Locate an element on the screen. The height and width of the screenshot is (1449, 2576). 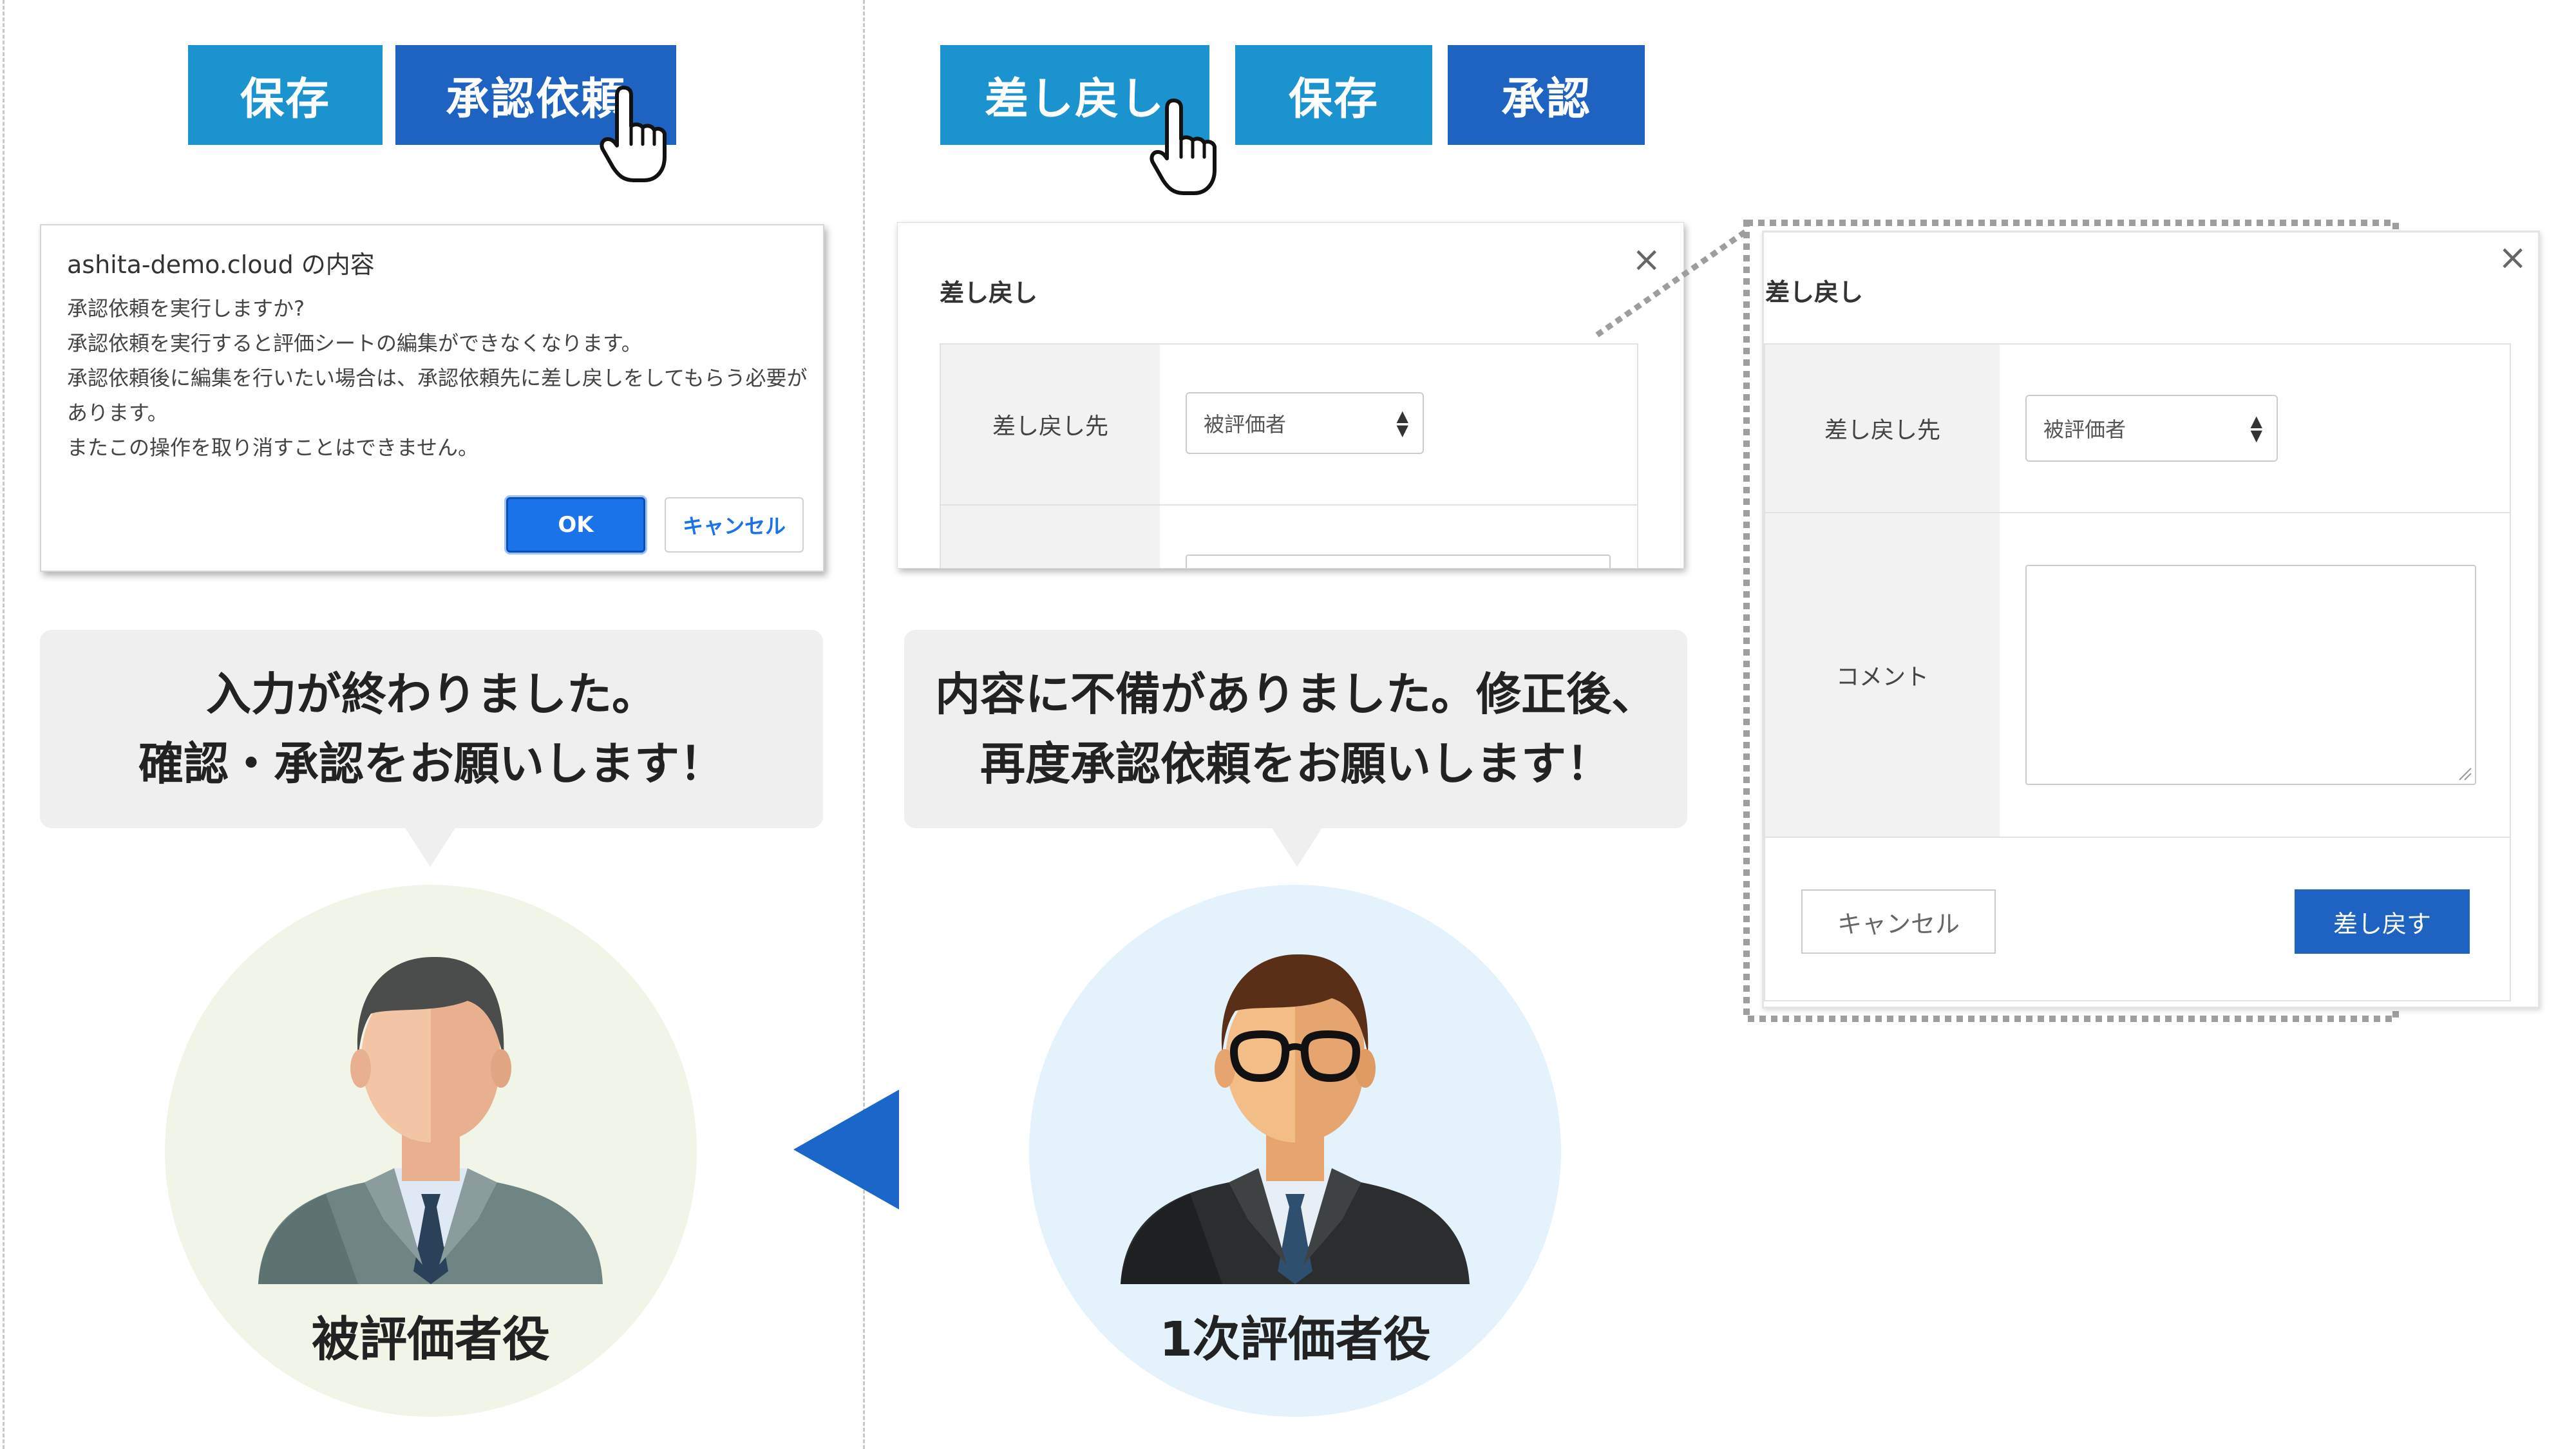
save-button-right: 保存 is located at coordinates (1333, 95).